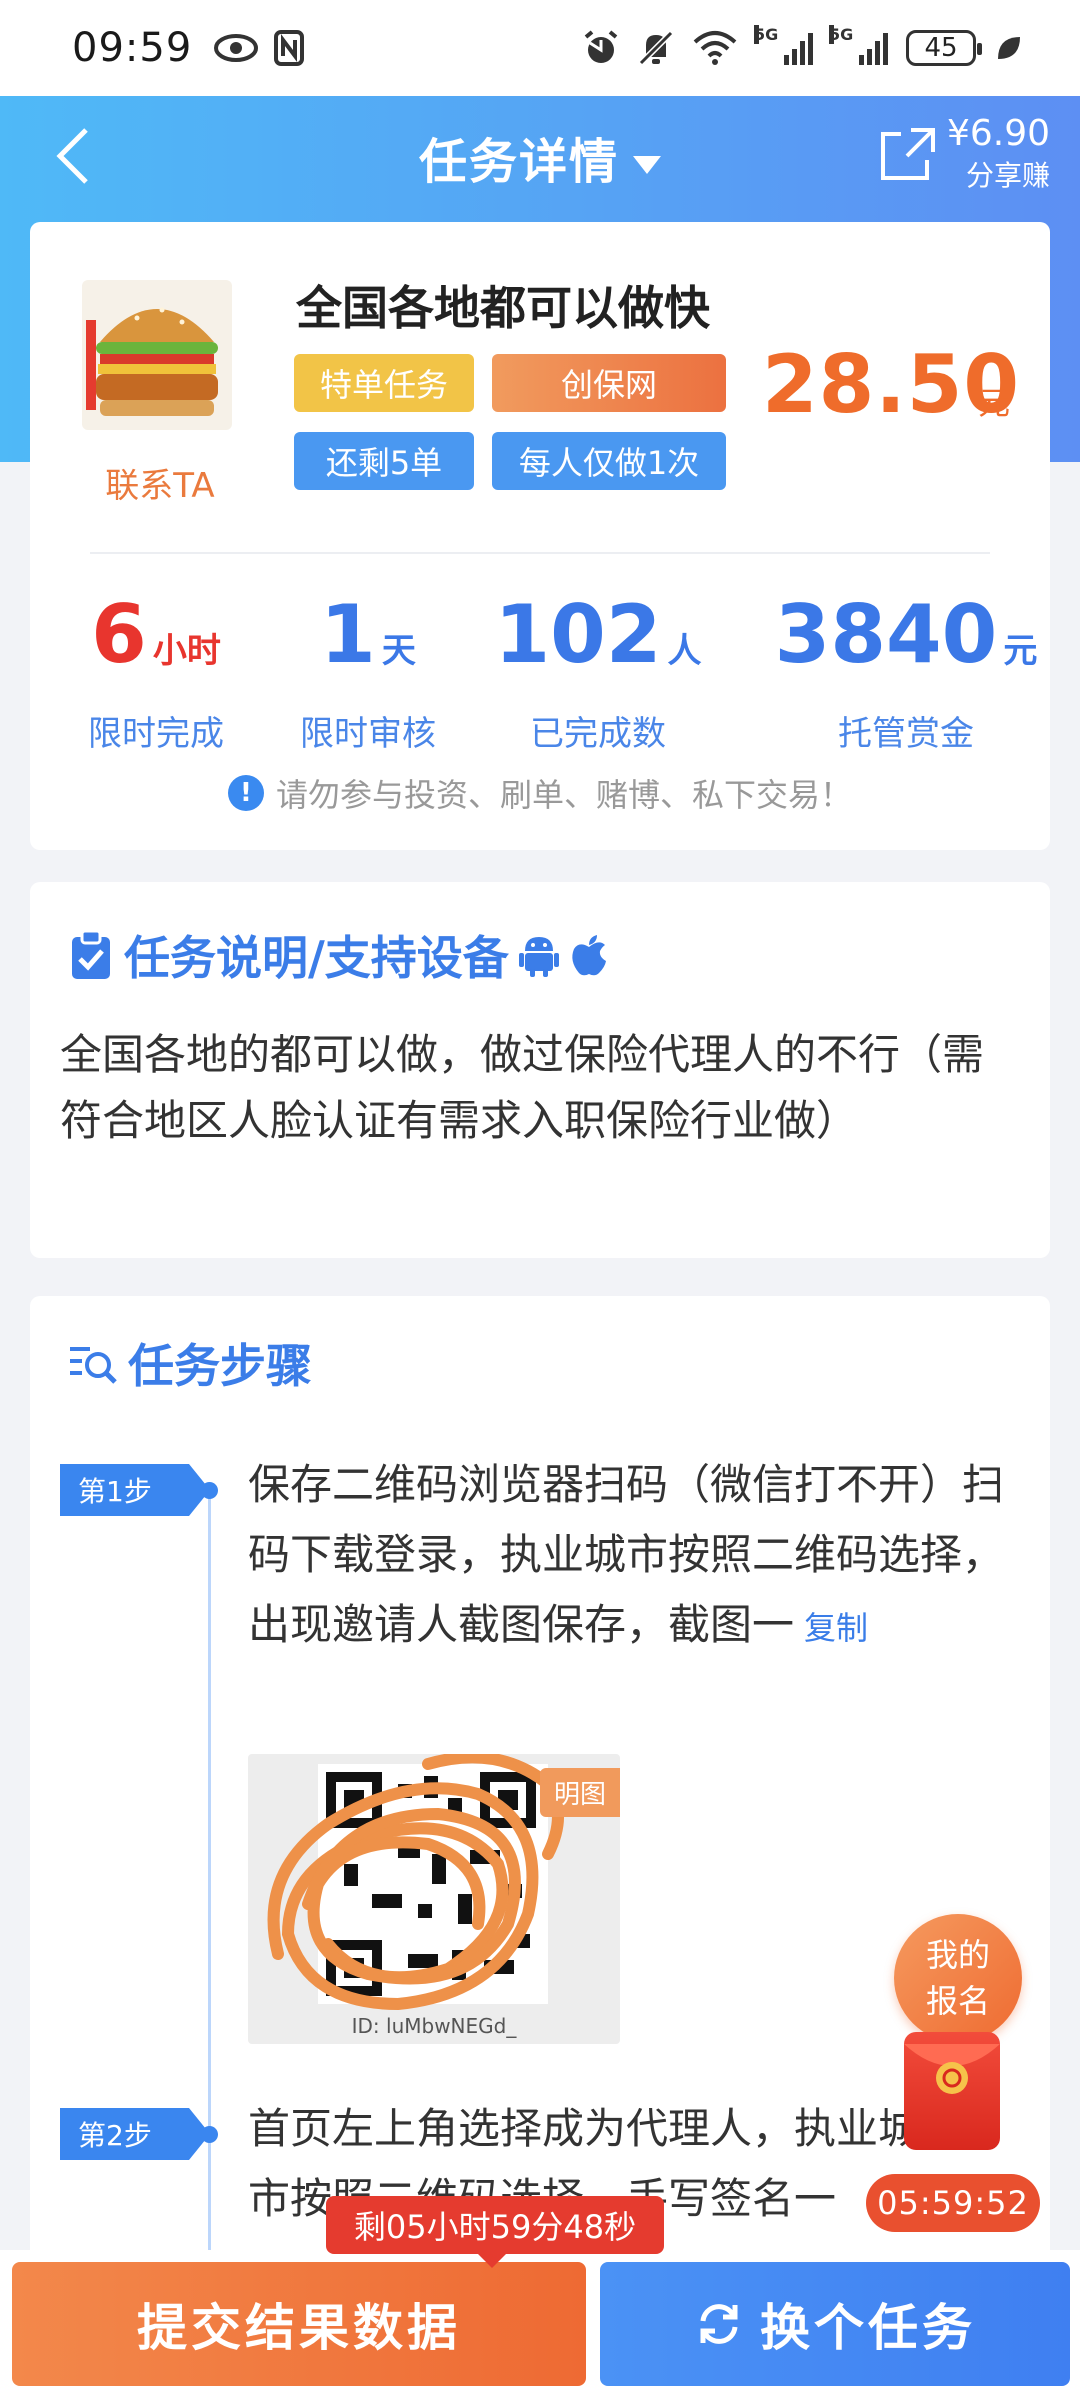 Image resolution: width=1080 pixels, height=2400 pixels. Describe the element at coordinates (684, 651) in the screenshot. I see `stat-unit: 人` at that location.